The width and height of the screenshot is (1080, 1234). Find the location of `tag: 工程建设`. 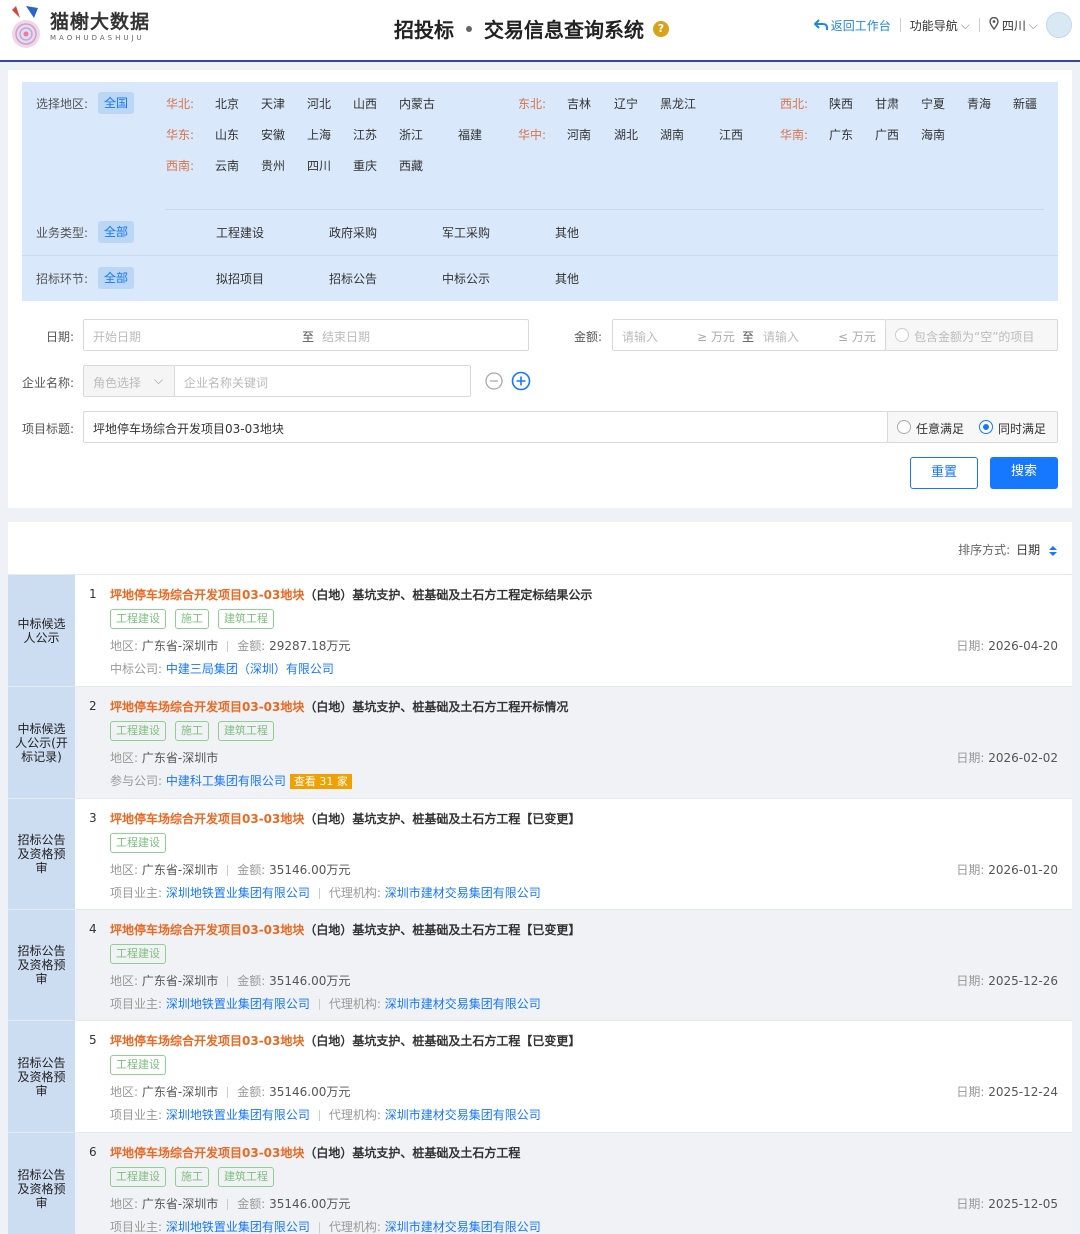

tag: 工程建设 is located at coordinates (138, 1065).